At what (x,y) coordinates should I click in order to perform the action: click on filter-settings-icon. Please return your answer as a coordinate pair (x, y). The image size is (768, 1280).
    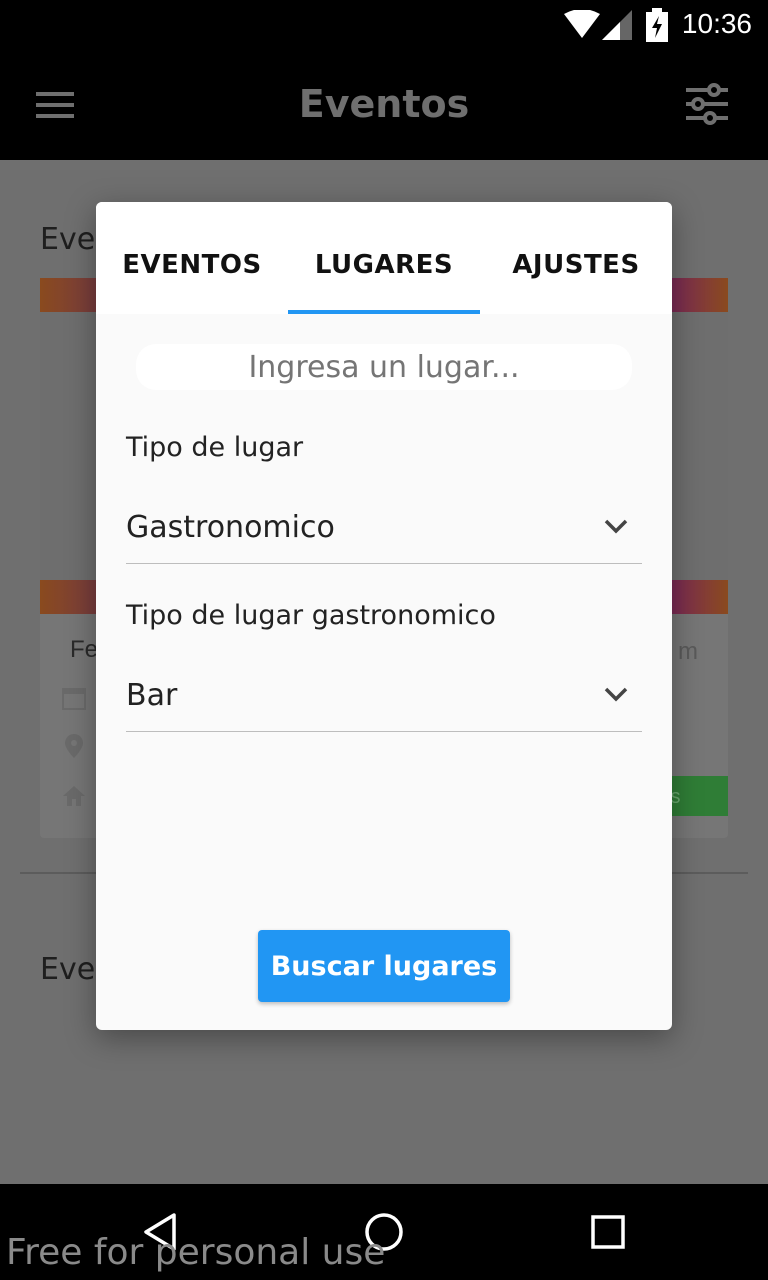
    Looking at the image, I should click on (707, 104).